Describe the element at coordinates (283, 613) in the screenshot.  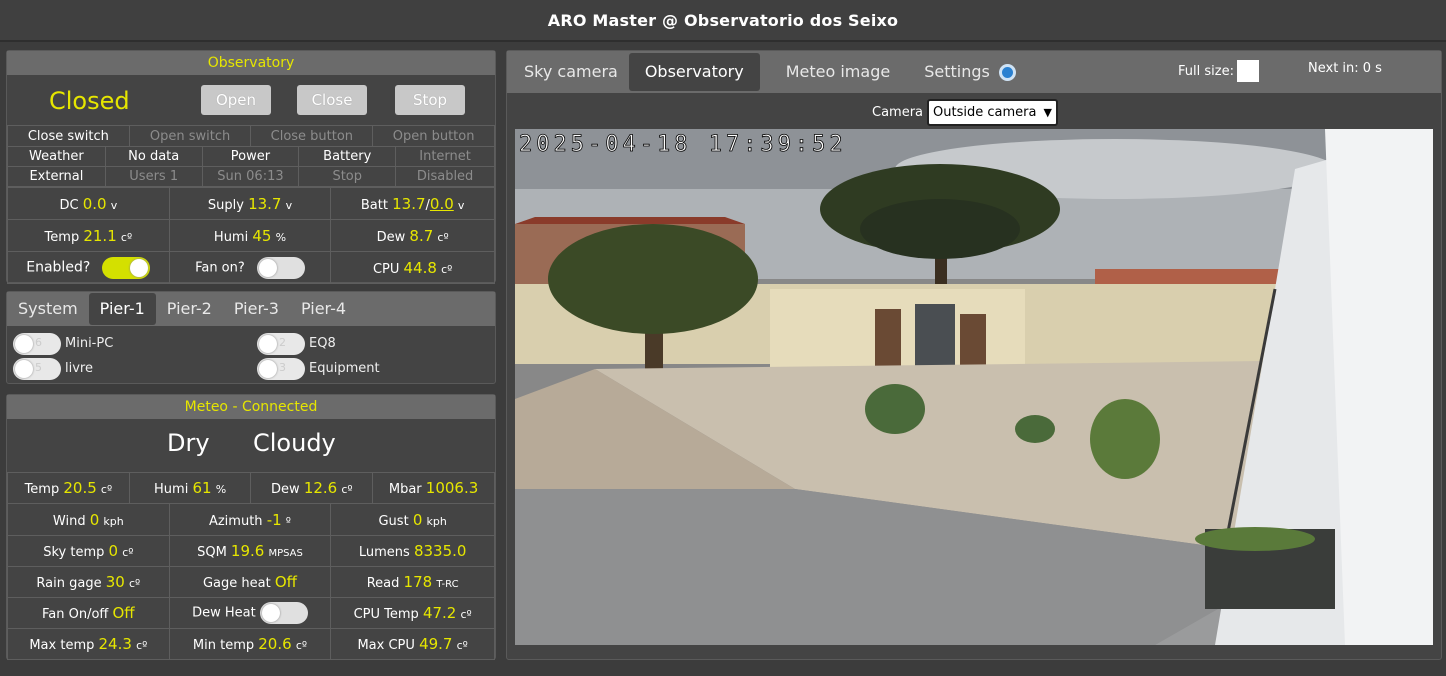
I see `dewheat-toggle` at that location.